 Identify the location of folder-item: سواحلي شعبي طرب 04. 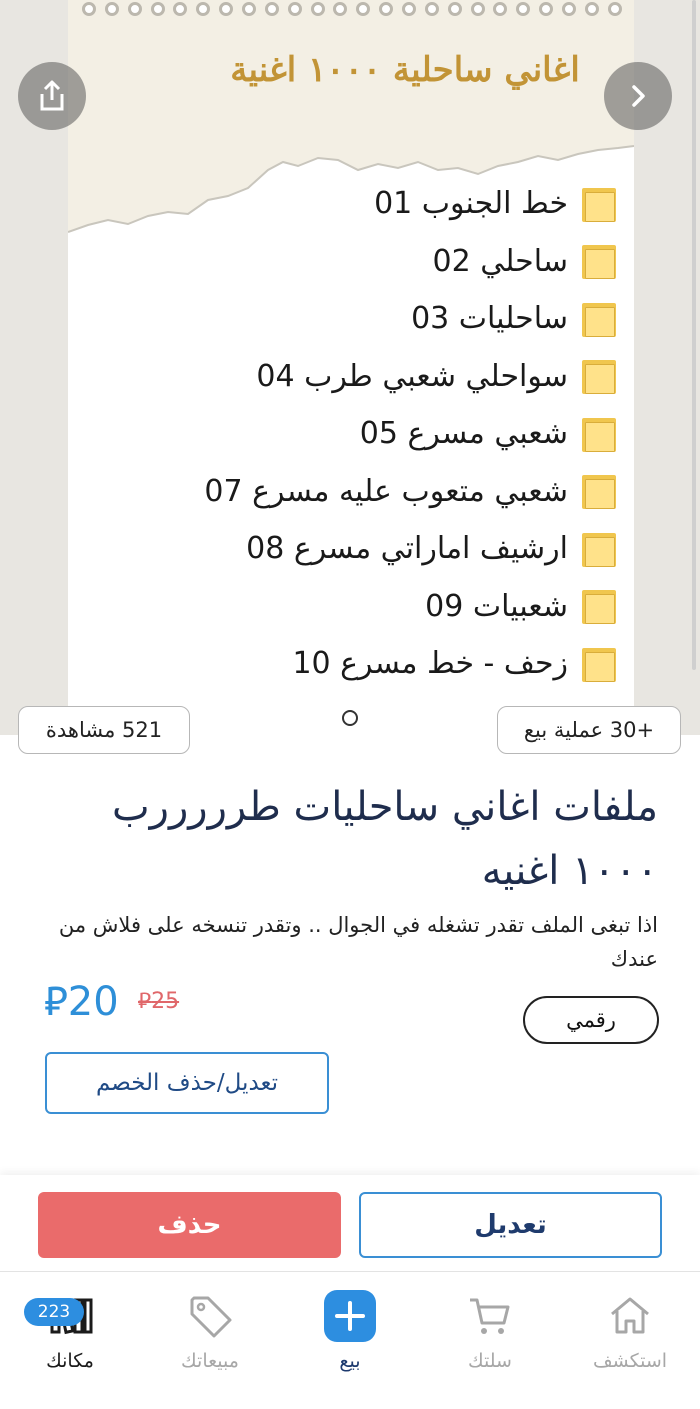
(358, 377).